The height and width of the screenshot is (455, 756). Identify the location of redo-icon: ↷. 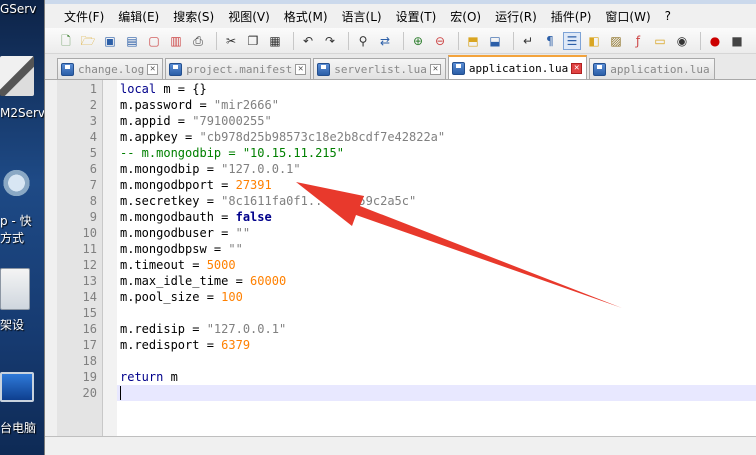
(330, 41).